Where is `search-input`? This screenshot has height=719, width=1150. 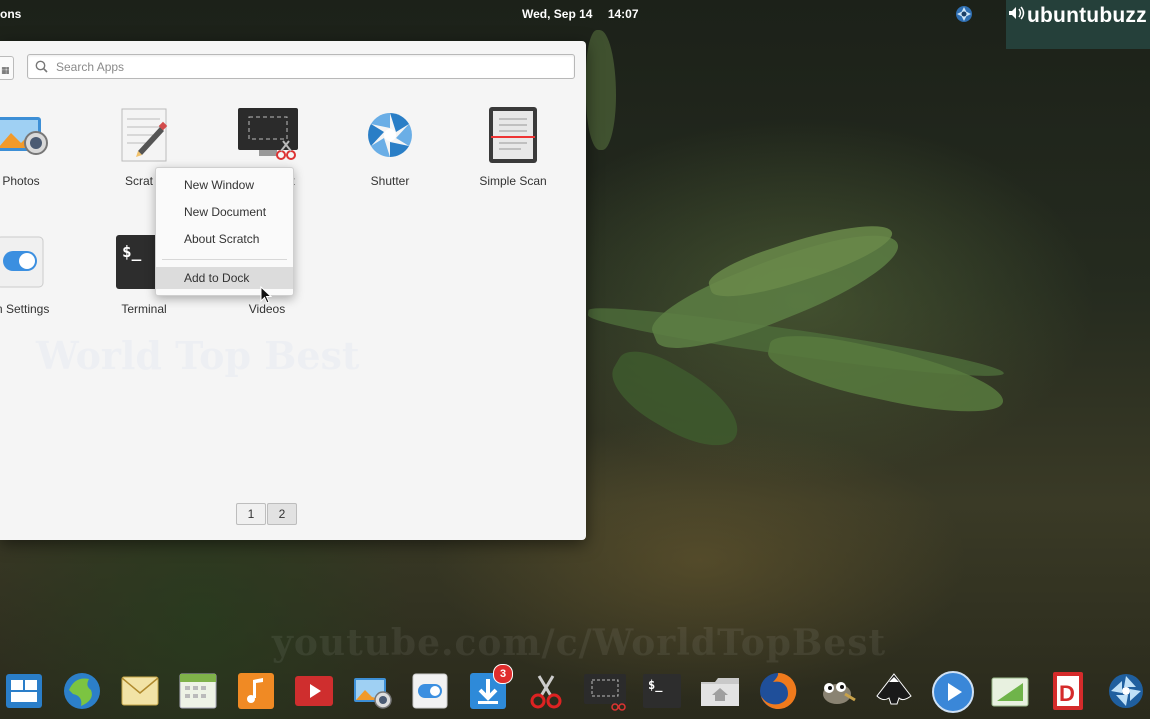
search-input is located at coordinates (311, 67).